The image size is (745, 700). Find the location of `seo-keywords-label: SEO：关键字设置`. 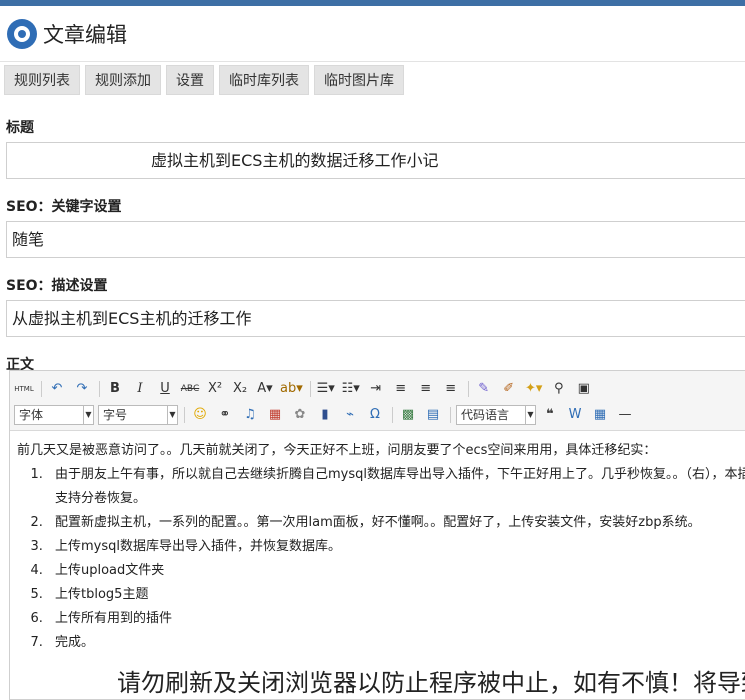

seo-keywords-label: SEO：关键字设置 is located at coordinates (64, 207).